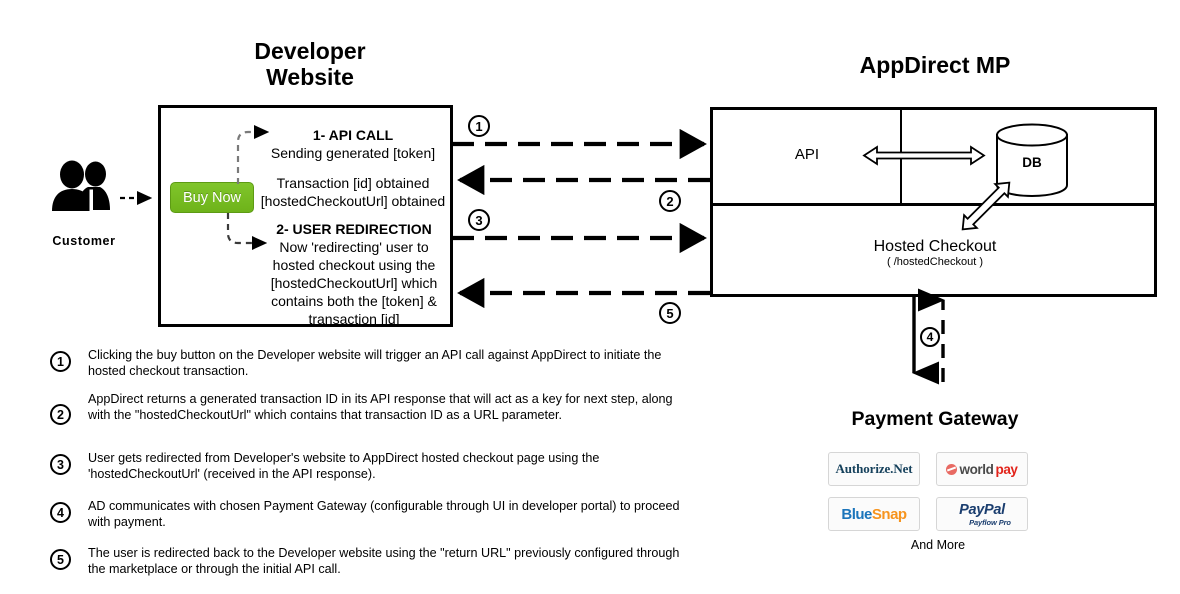 This screenshot has width=1180, height=594. Describe the element at coordinates (889, 514) in the screenshot. I see `bluesnap-logo-part2: Snap` at that location.